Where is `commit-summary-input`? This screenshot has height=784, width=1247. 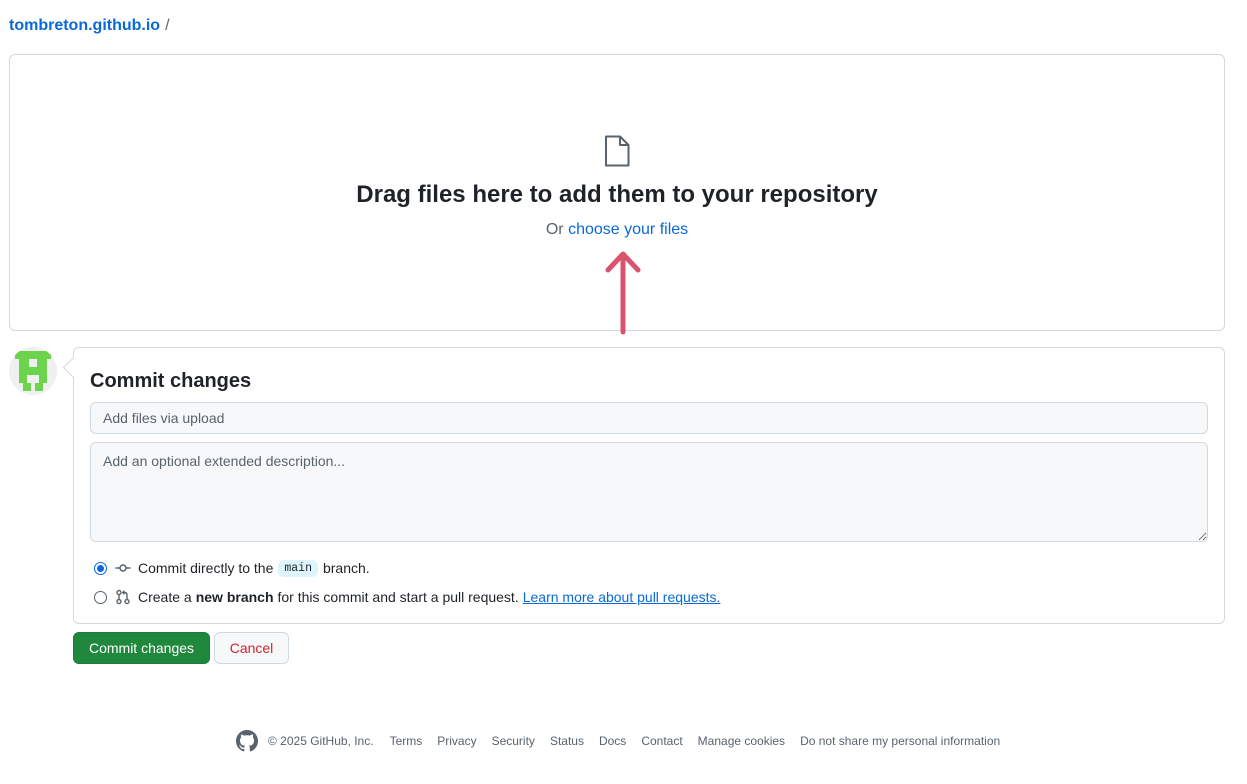 commit-summary-input is located at coordinates (649, 418).